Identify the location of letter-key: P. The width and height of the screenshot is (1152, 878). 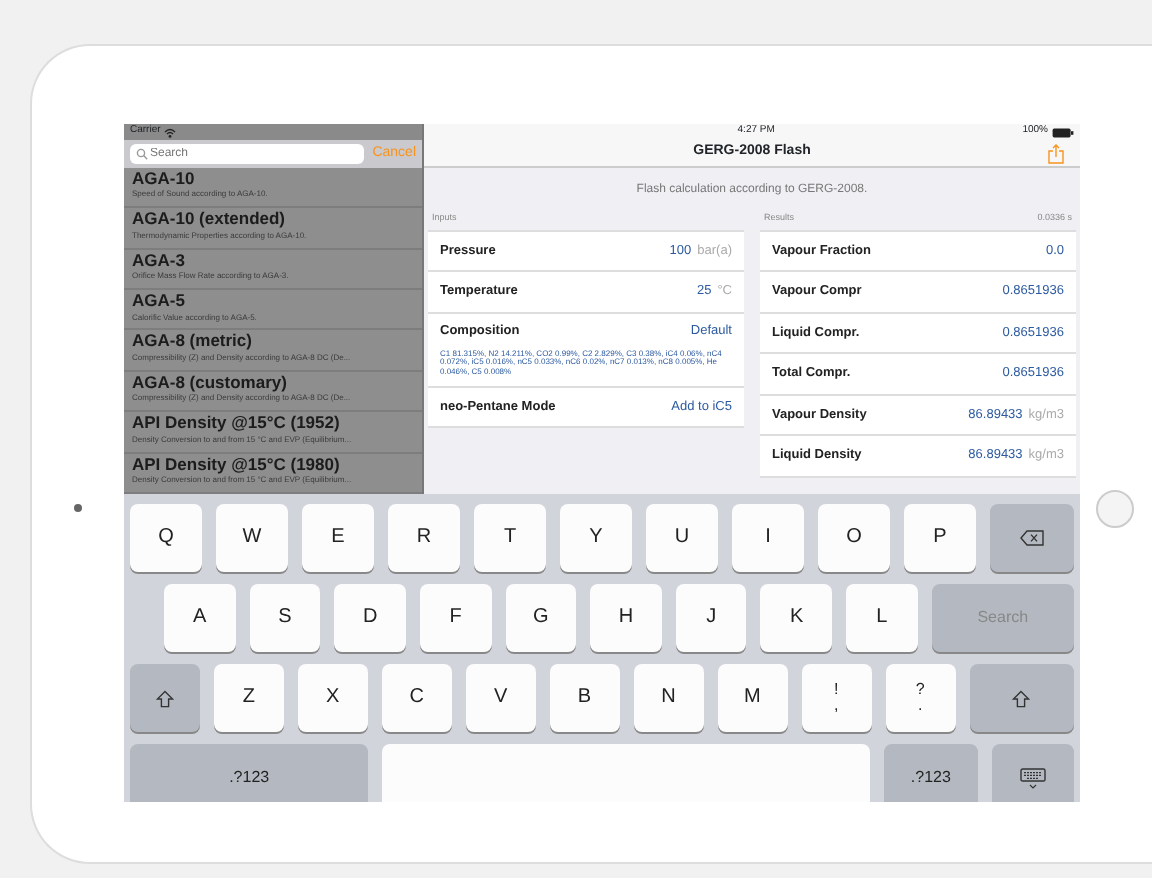
(940, 538).